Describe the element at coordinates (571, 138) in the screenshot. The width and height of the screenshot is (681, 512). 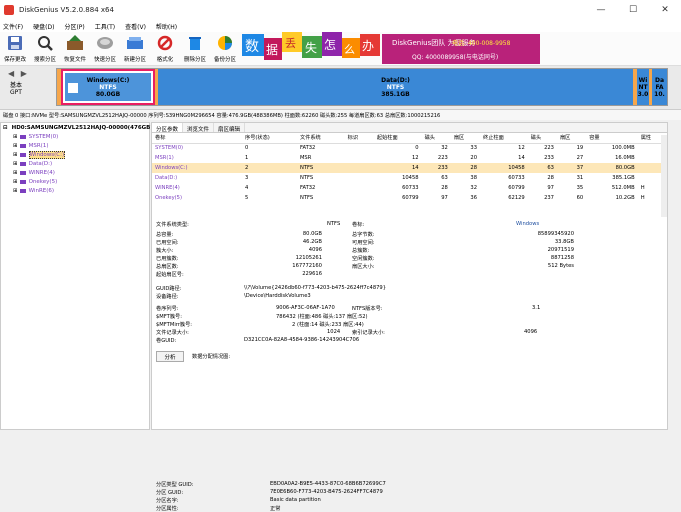
I see `col-end-sector: 扇区` at that location.